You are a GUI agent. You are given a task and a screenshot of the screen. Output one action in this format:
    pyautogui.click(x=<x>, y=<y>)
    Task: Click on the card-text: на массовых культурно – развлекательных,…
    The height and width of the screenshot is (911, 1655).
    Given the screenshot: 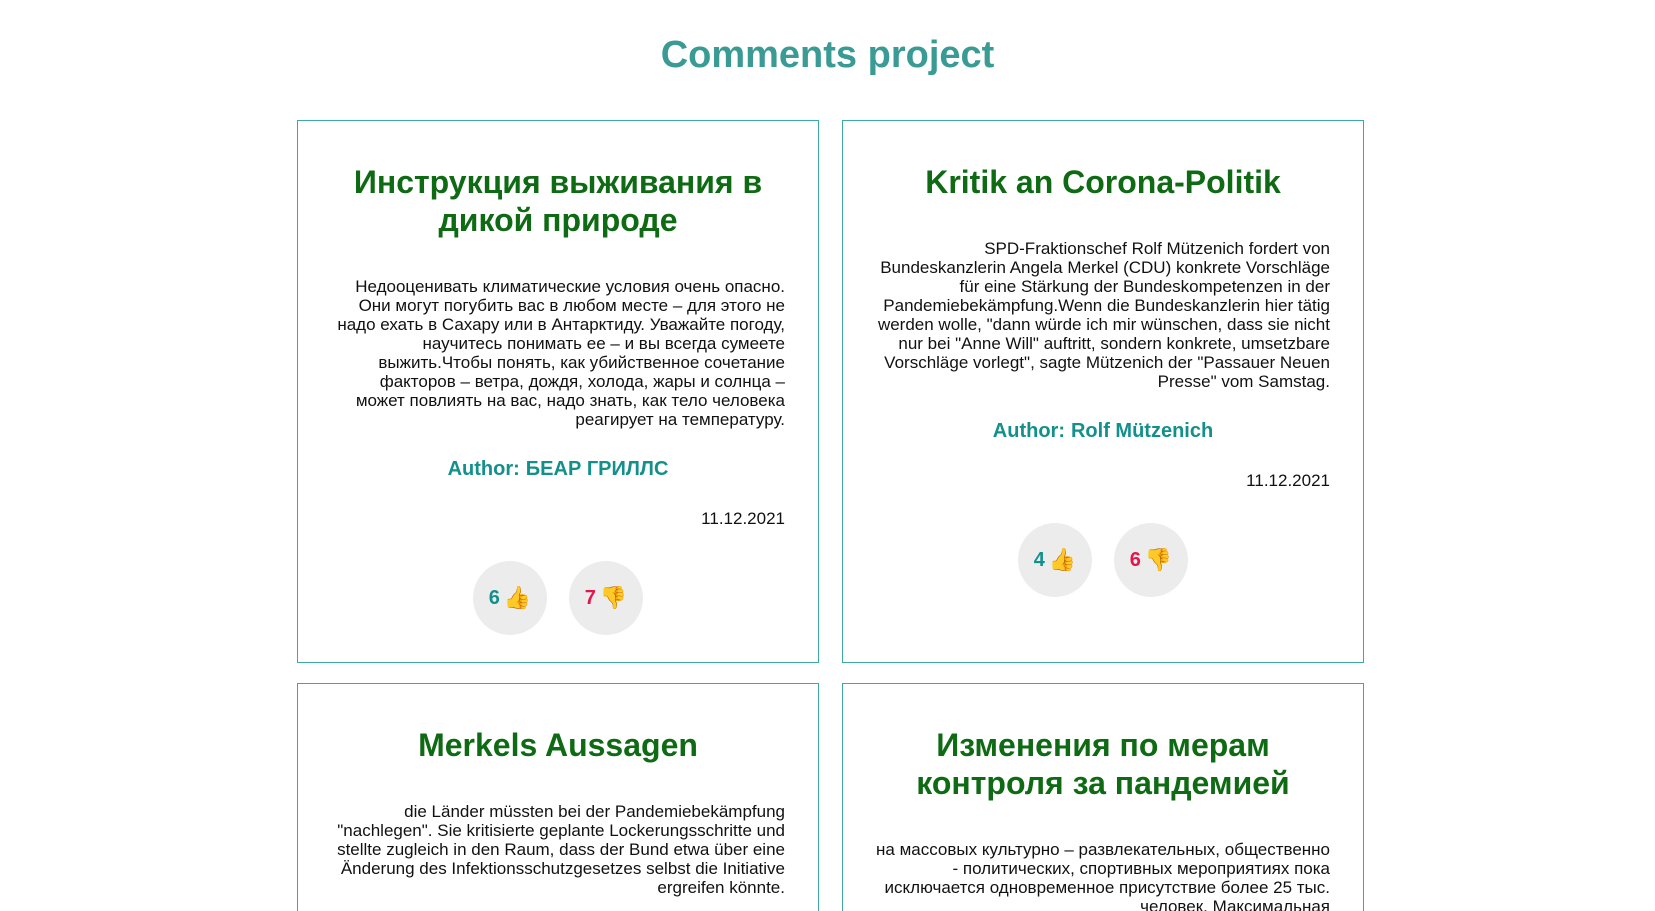 What is the action you would take?
    pyautogui.click(x=1103, y=875)
    